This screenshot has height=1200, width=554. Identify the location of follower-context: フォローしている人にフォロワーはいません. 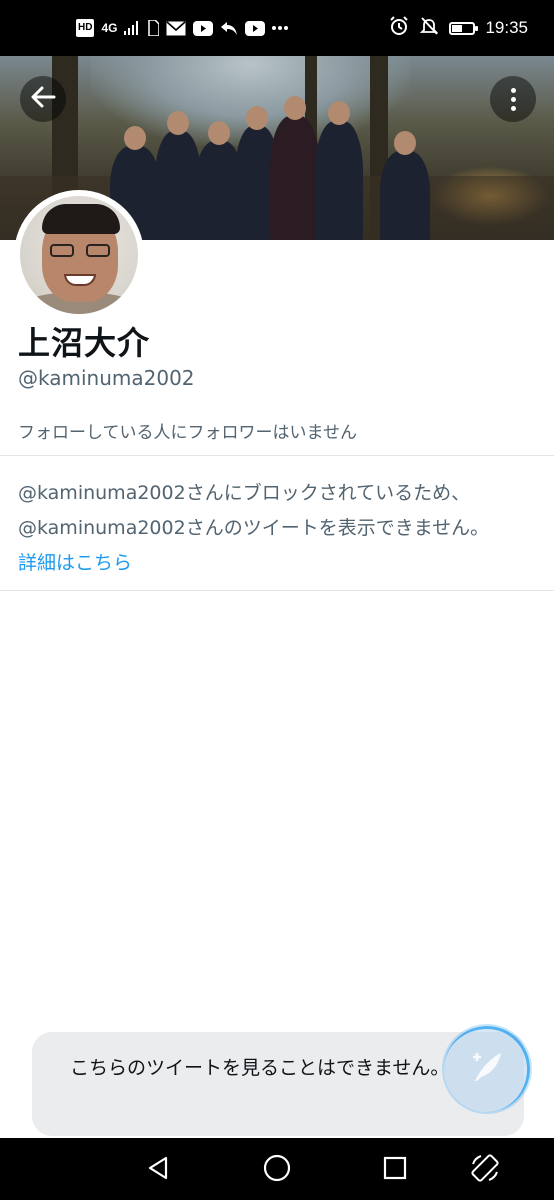
(187, 430).